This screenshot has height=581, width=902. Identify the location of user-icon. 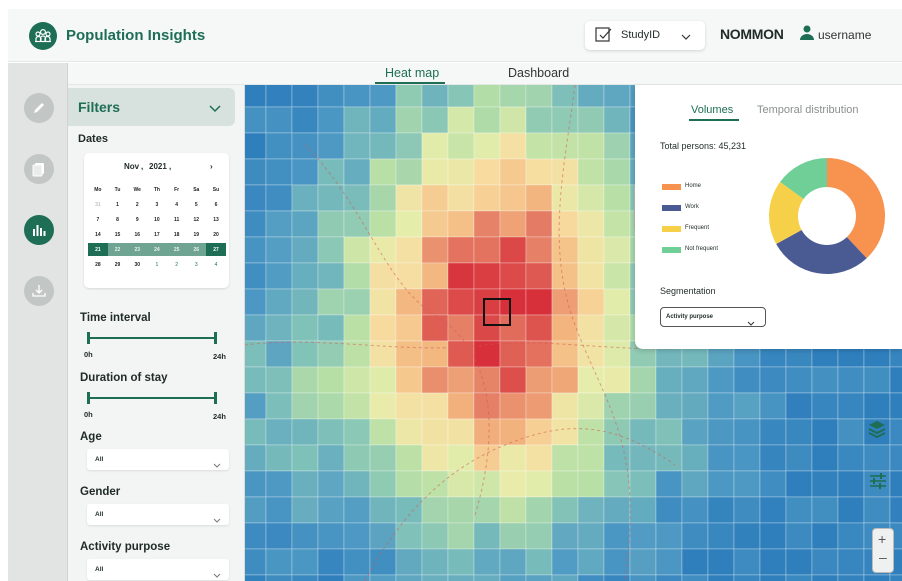
(807, 35).